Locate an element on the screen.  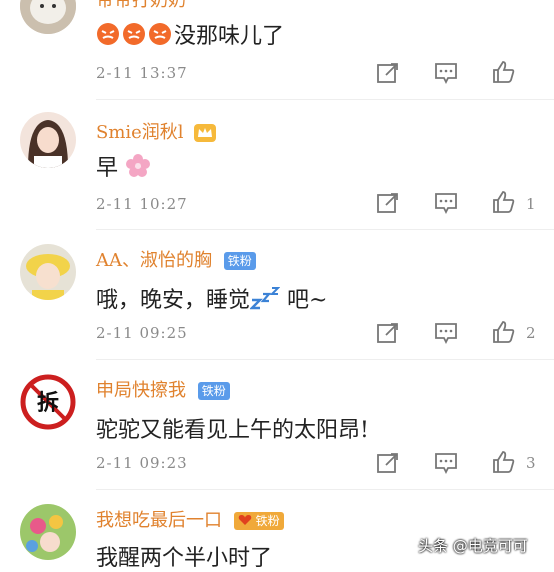
like-count: 2 is located at coordinates (531, 333).